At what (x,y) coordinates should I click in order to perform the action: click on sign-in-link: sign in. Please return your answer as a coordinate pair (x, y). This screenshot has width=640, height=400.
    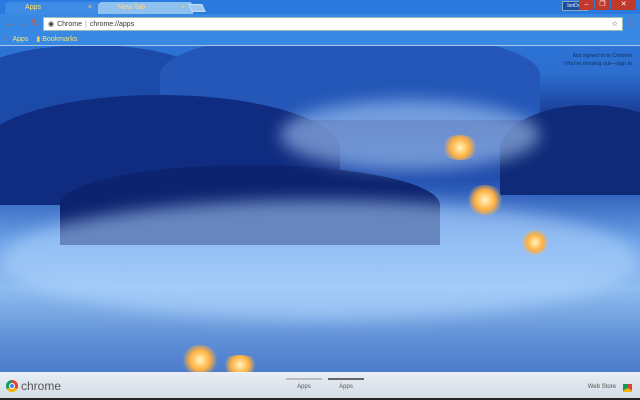
    Looking at the image, I should click on (624, 64).